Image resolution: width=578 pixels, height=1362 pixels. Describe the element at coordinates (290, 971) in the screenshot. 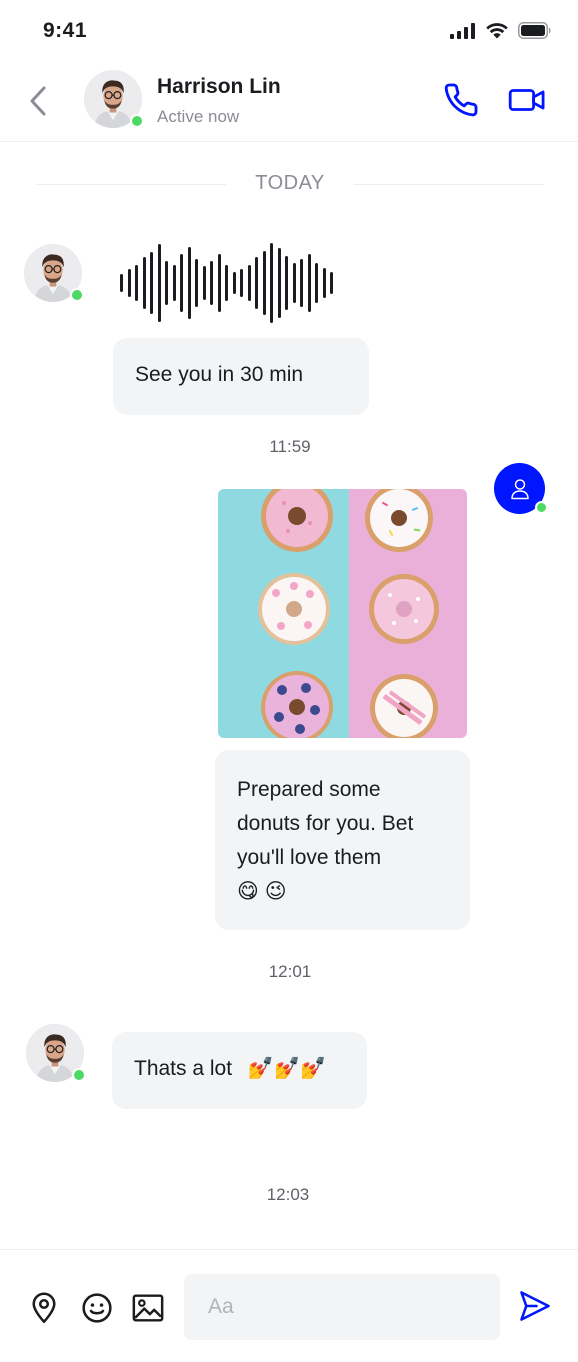

I see `message-timestamp: 12:01` at that location.